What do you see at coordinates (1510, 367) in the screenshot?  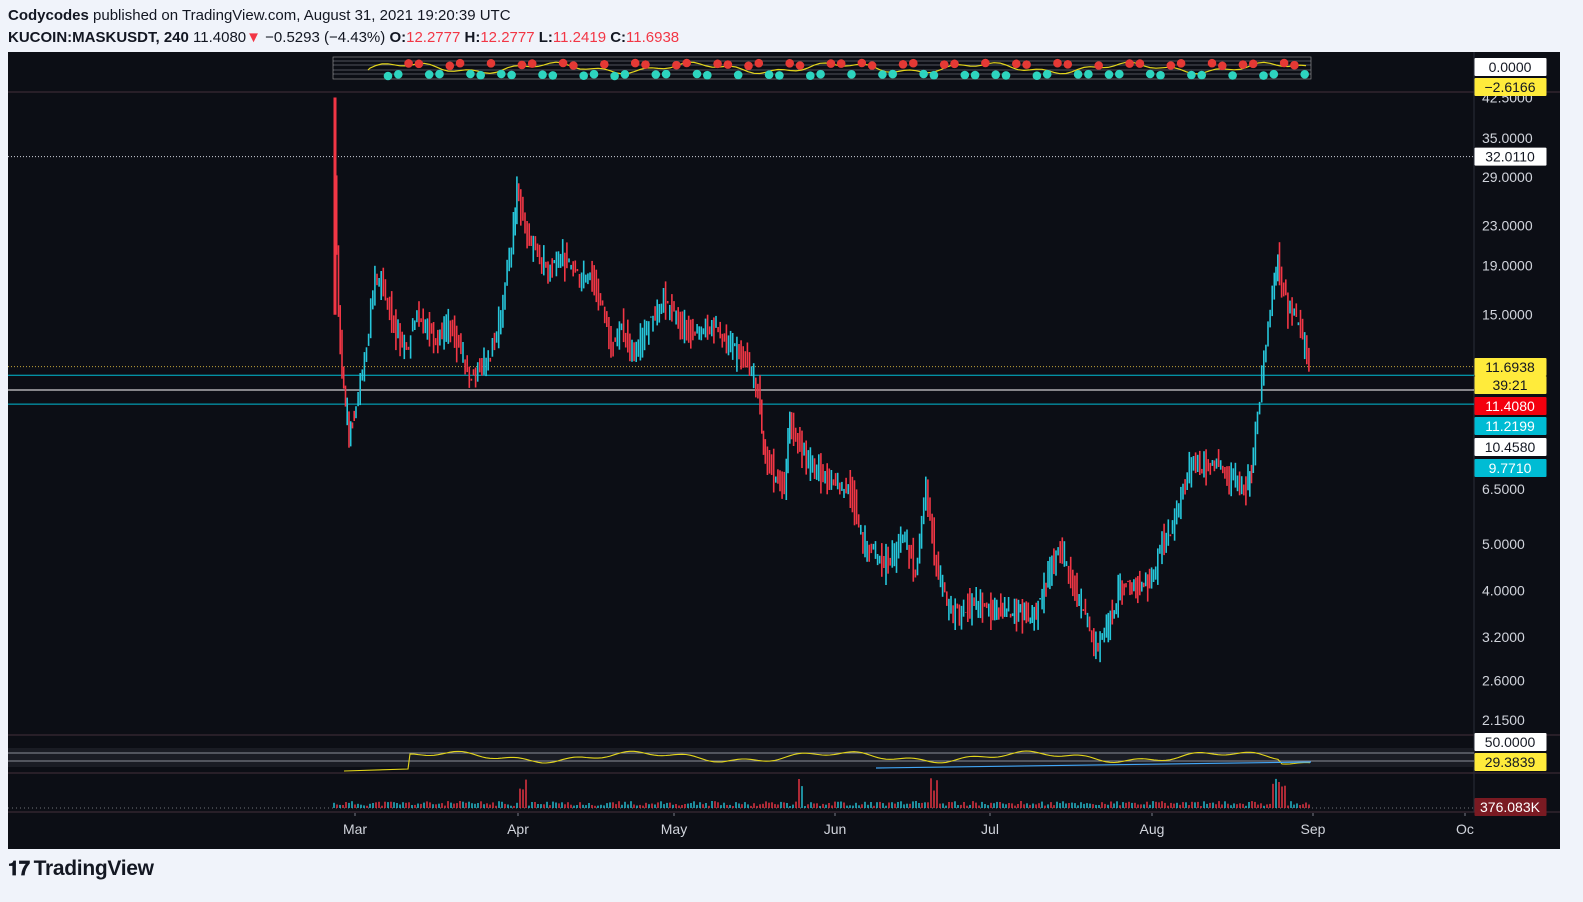 I see `price-axis-label: 11.6938` at bounding box center [1510, 367].